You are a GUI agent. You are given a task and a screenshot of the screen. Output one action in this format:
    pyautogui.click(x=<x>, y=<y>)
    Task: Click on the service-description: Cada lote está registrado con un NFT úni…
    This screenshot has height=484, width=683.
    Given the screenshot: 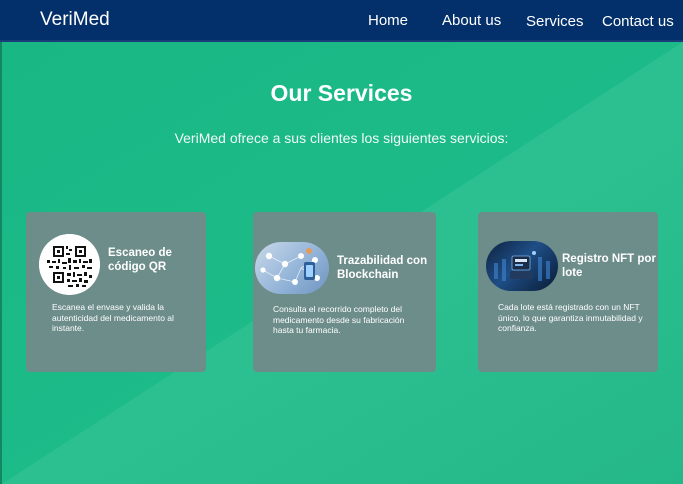 What is the action you would take?
    pyautogui.click(x=570, y=317)
    